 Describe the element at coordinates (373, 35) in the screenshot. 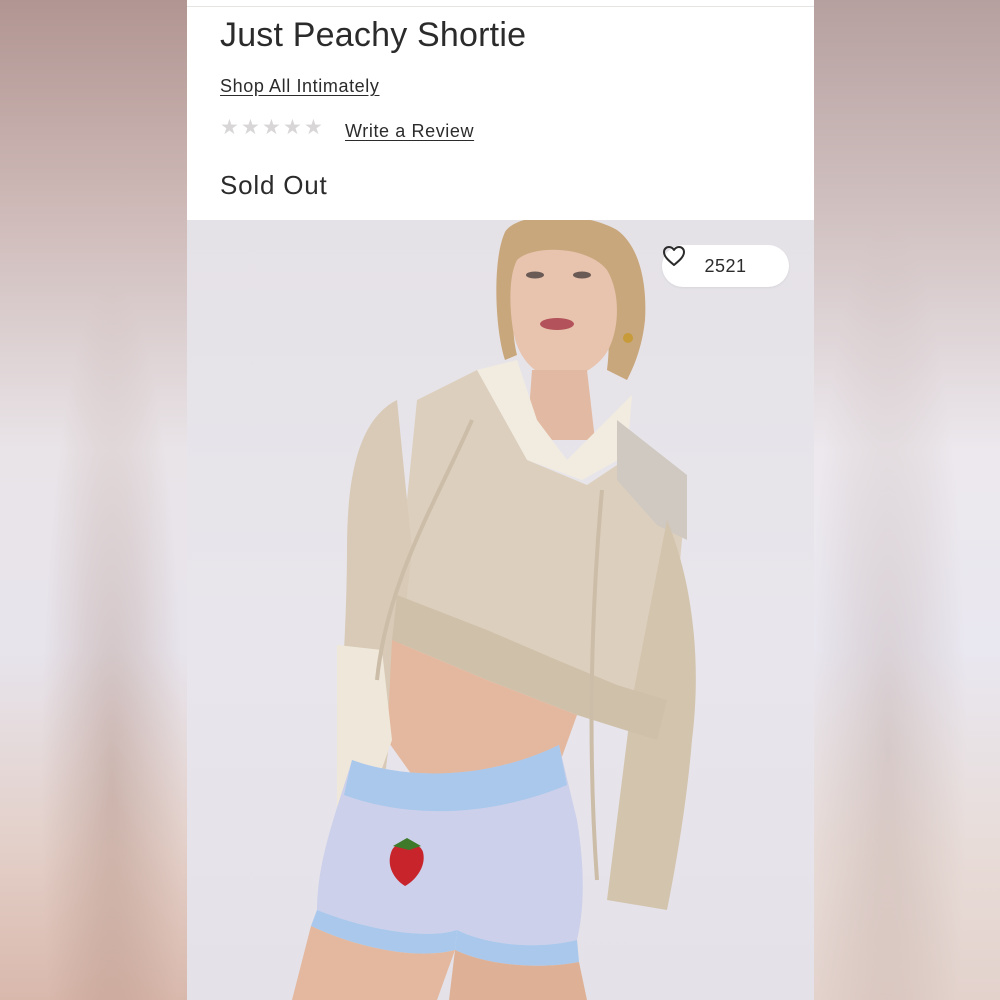

I see `product-title: Just Peachy Shortie` at that location.